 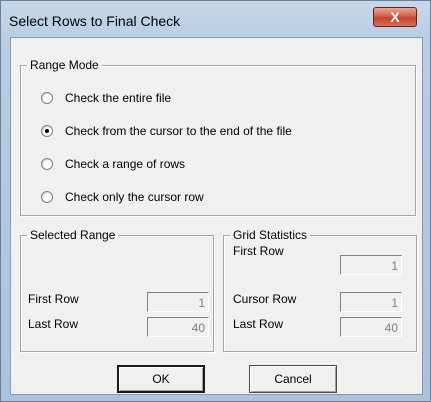 I want to click on radio-entire-file: Check the entire file, so click(x=106, y=98).